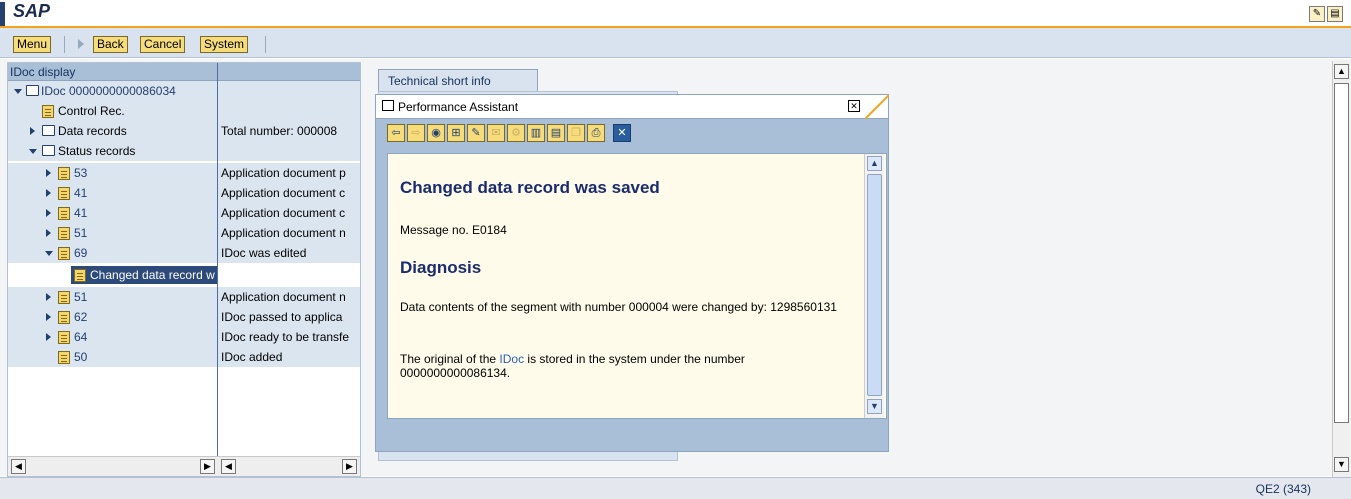 The height and width of the screenshot is (499, 1351). Describe the element at coordinates (282, 317) in the screenshot. I see `tree-value: IDoc passed to applica` at that location.